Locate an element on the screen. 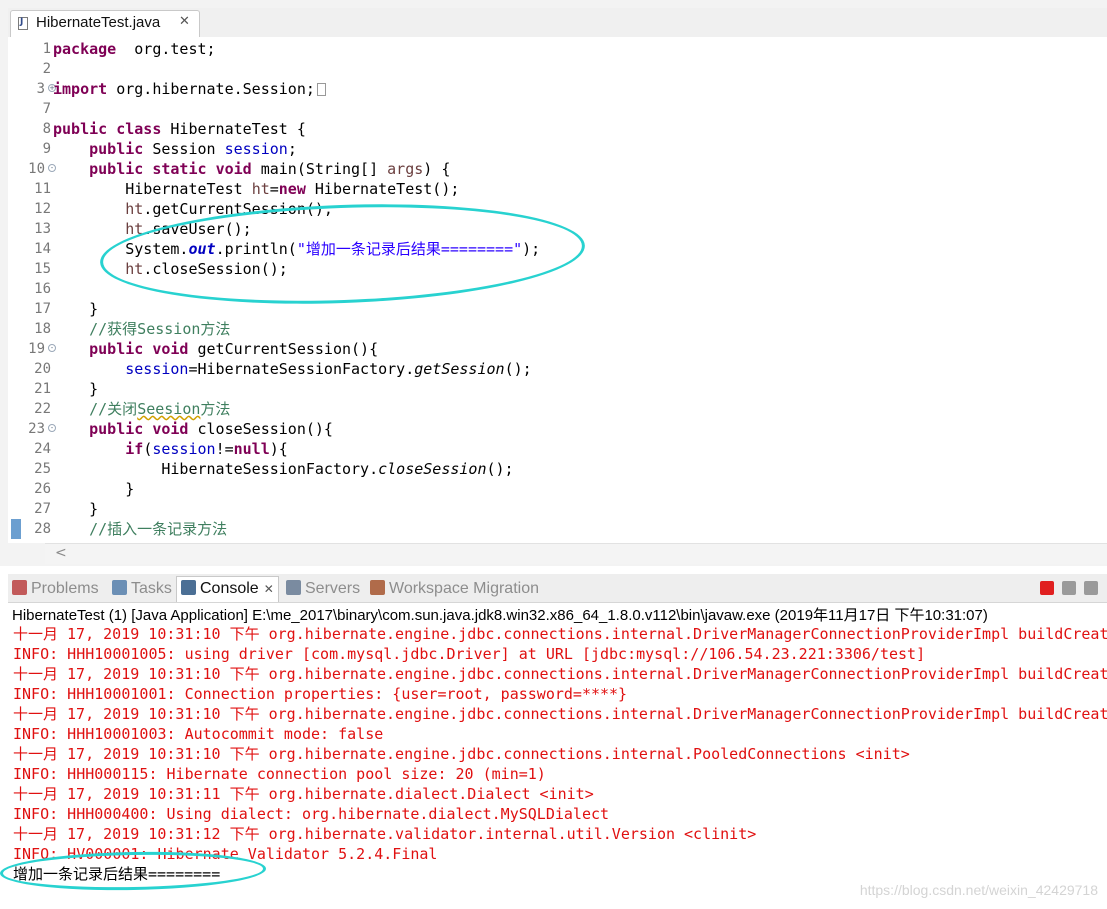 This screenshot has width=1107, height=909. remove-all-launches-button is located at coordinates (1091, 588).